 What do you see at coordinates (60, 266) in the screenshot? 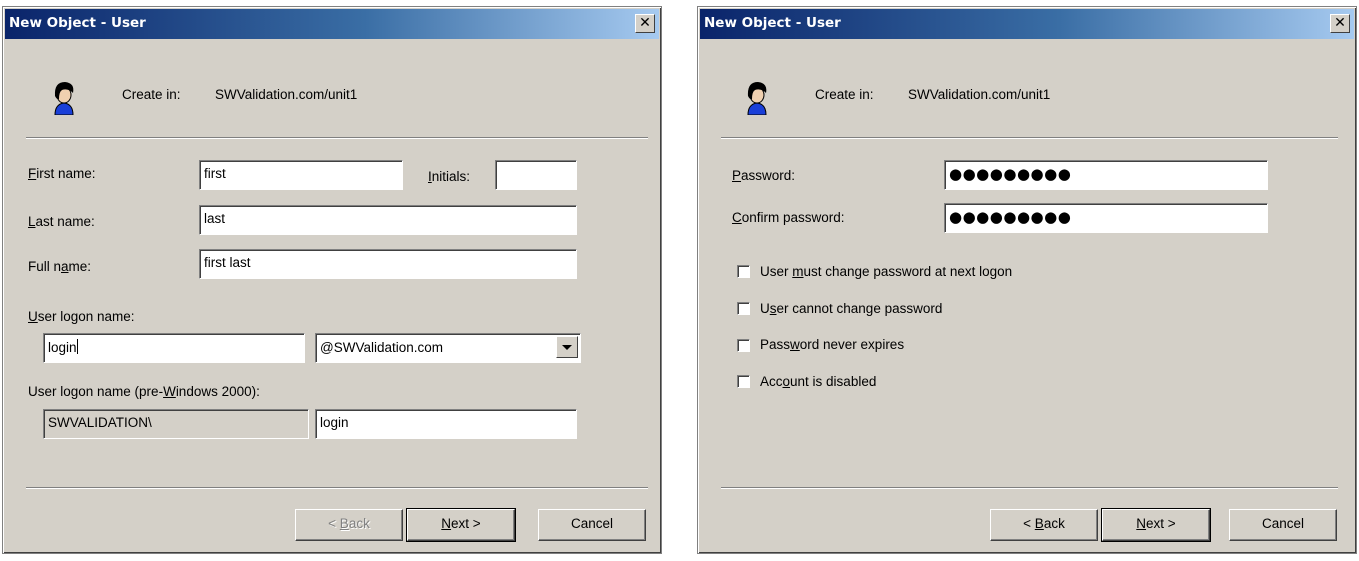
I see `full-name-label: Full name:` at bounding box center [60, 266].